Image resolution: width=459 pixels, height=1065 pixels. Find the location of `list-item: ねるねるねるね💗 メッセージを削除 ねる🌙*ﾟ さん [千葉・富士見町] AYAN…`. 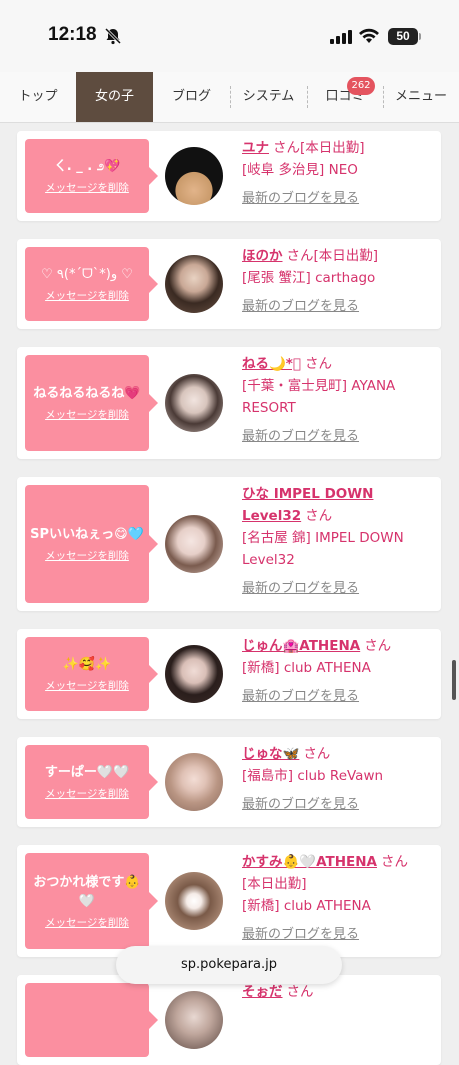

list-item: ねるねるねるね💗 メッセージを削除 ねる🌙*ﾟ さん [千葉・富士見町] AYAN… is located at coordinates (229, 403).